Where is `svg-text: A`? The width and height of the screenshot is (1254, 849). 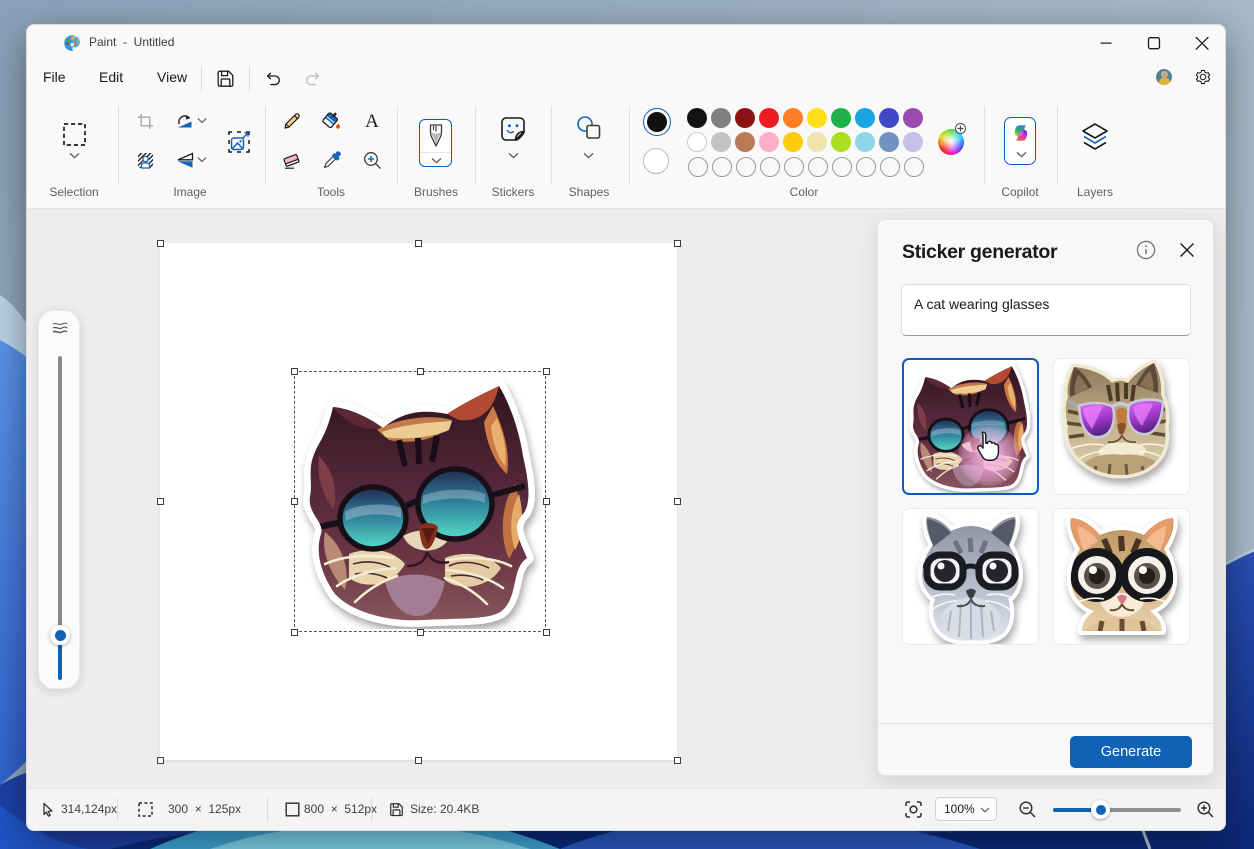 svg-text: A is located at coordinates (372, 120).